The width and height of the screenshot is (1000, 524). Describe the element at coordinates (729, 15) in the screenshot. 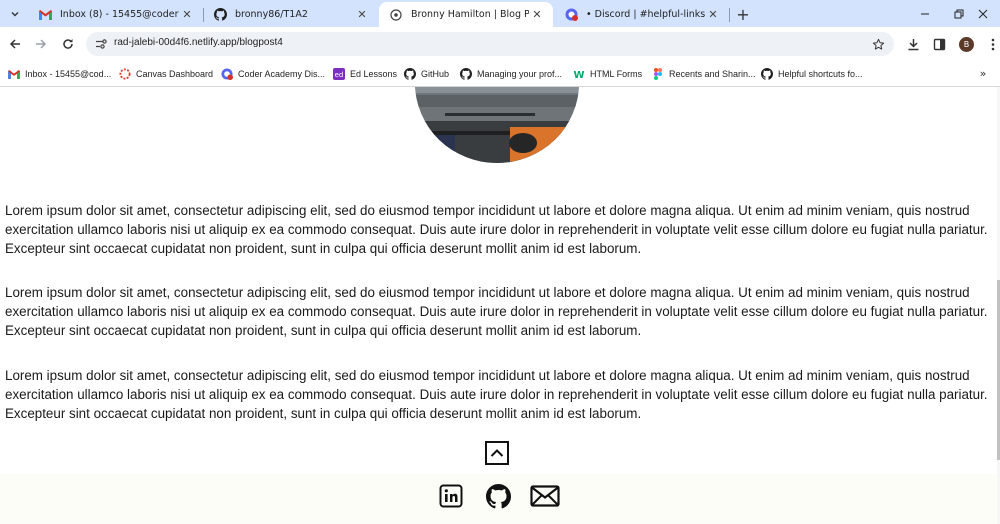

I see `tab-divider` at that location.